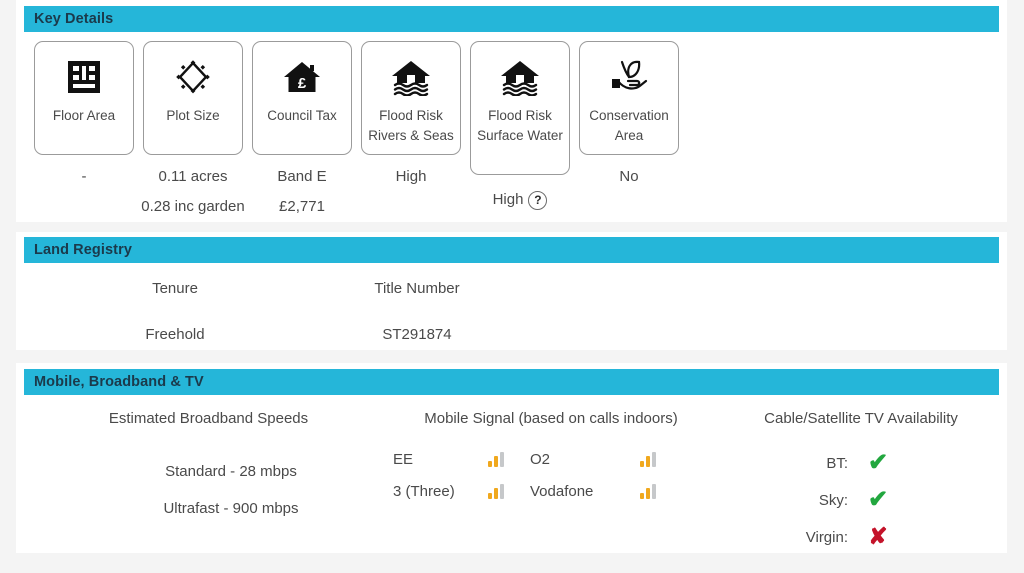 The image size is (1024, 573). Describe the element at coordinates (302, 115) in the screenshot. I see `key-detail-label: Council Tax` at that location.